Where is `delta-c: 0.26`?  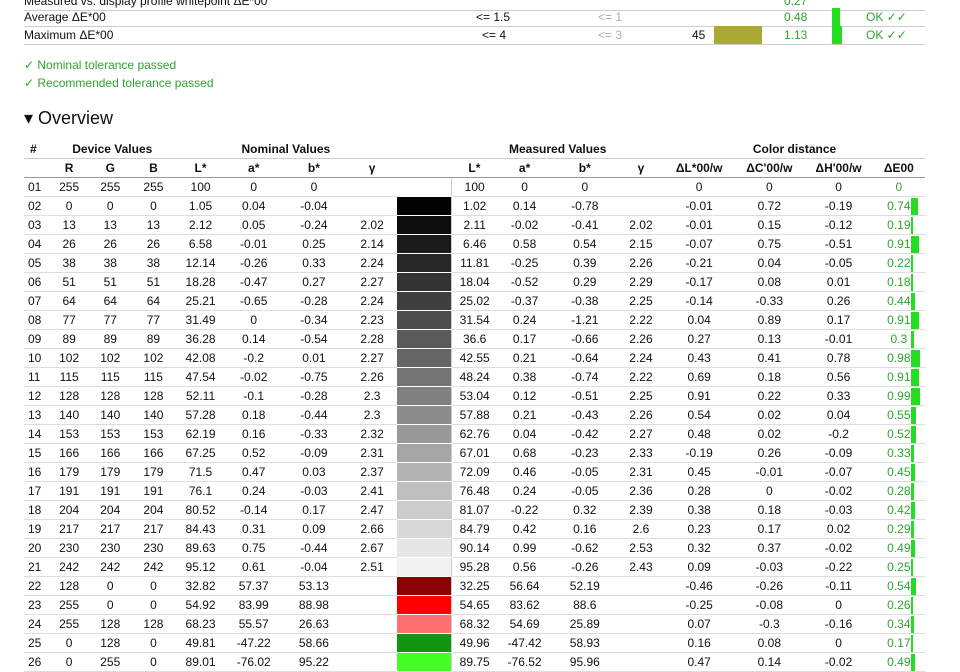
delta-c: 0.26 is located at coordinates (769, 453).